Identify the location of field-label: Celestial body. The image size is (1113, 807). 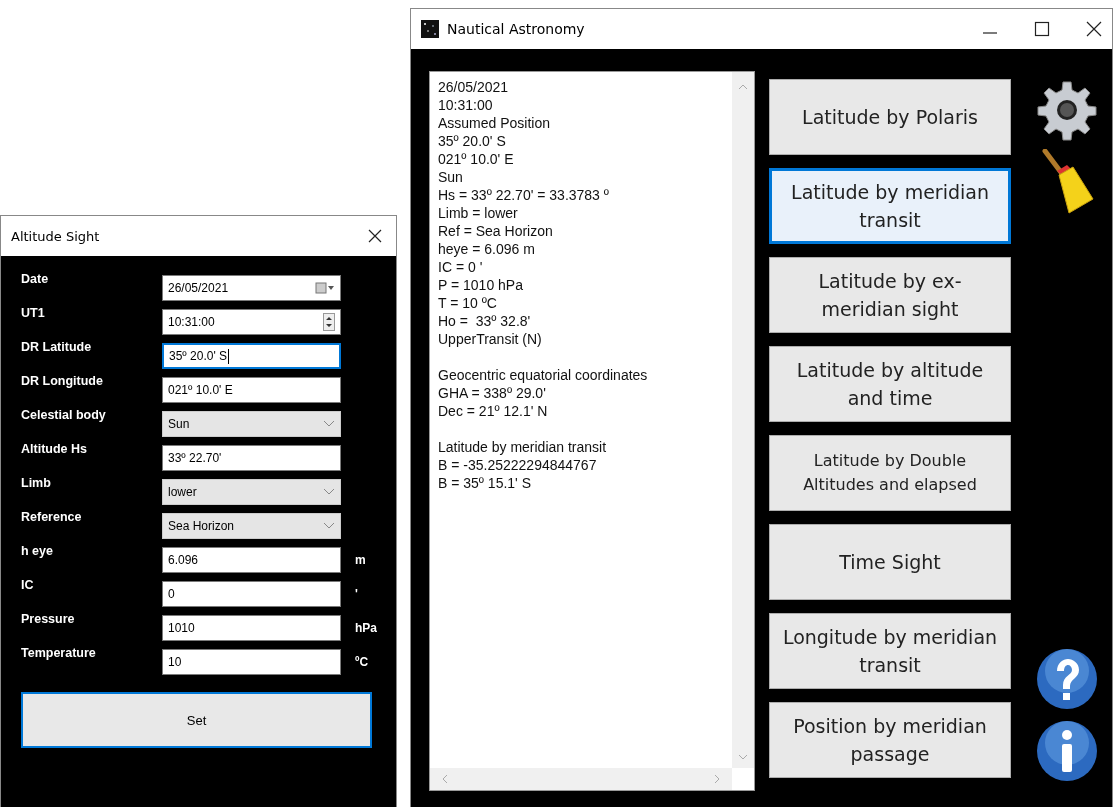
(64, 414).